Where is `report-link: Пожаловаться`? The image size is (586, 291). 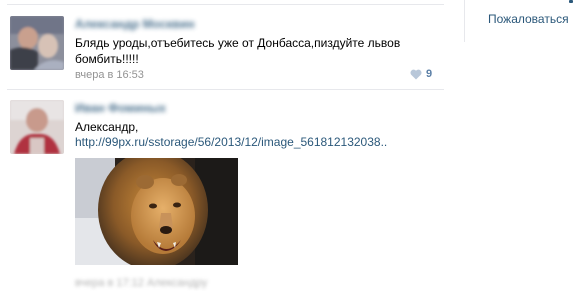 report-link: Пожаловаться is located at coordinates (528, 19).